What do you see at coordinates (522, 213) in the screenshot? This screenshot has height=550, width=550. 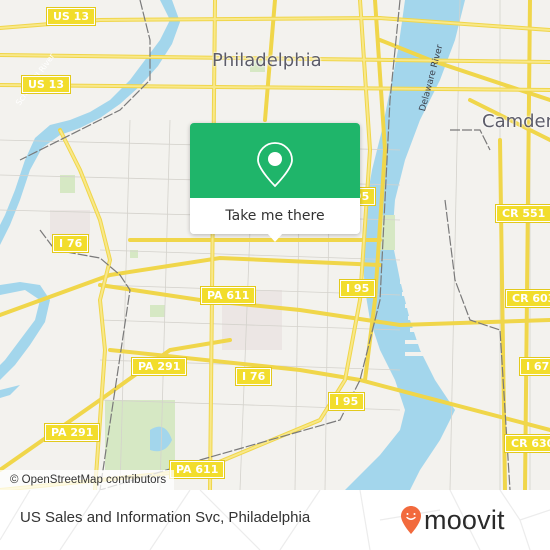 I see `road-shield: CR 551` at bounding box center [522, 213].